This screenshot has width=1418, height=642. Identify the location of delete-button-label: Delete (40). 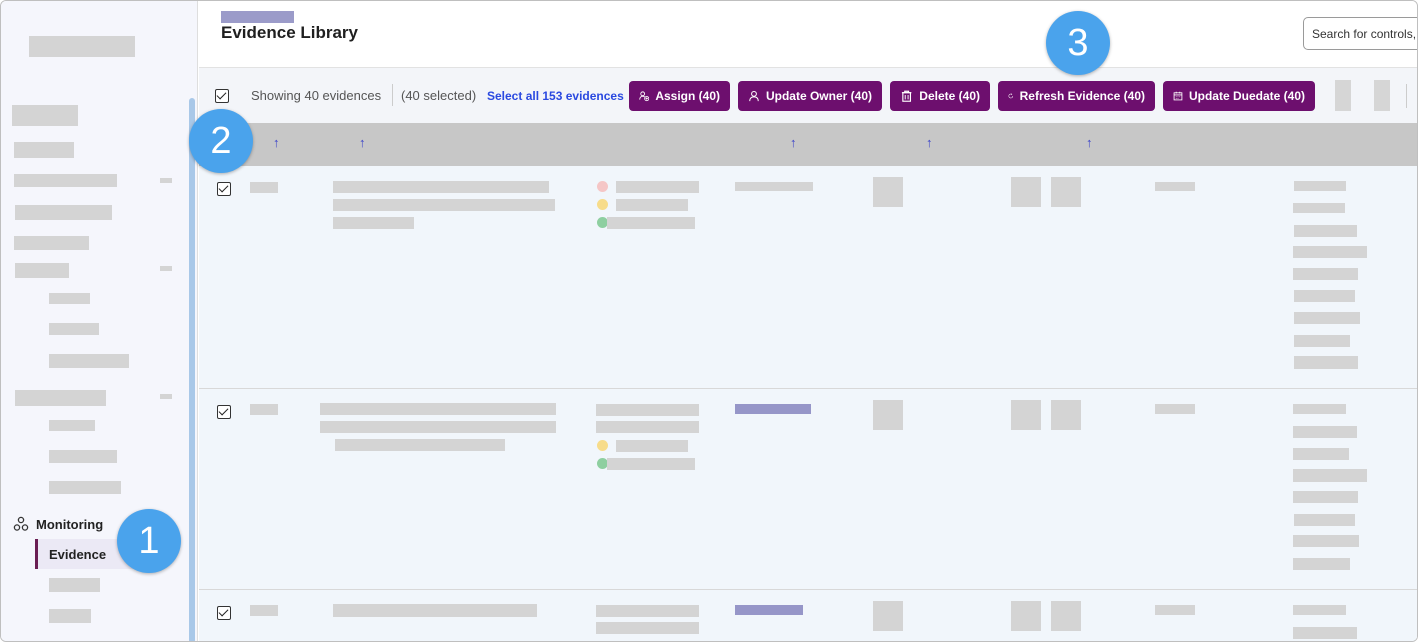
(949, 96).